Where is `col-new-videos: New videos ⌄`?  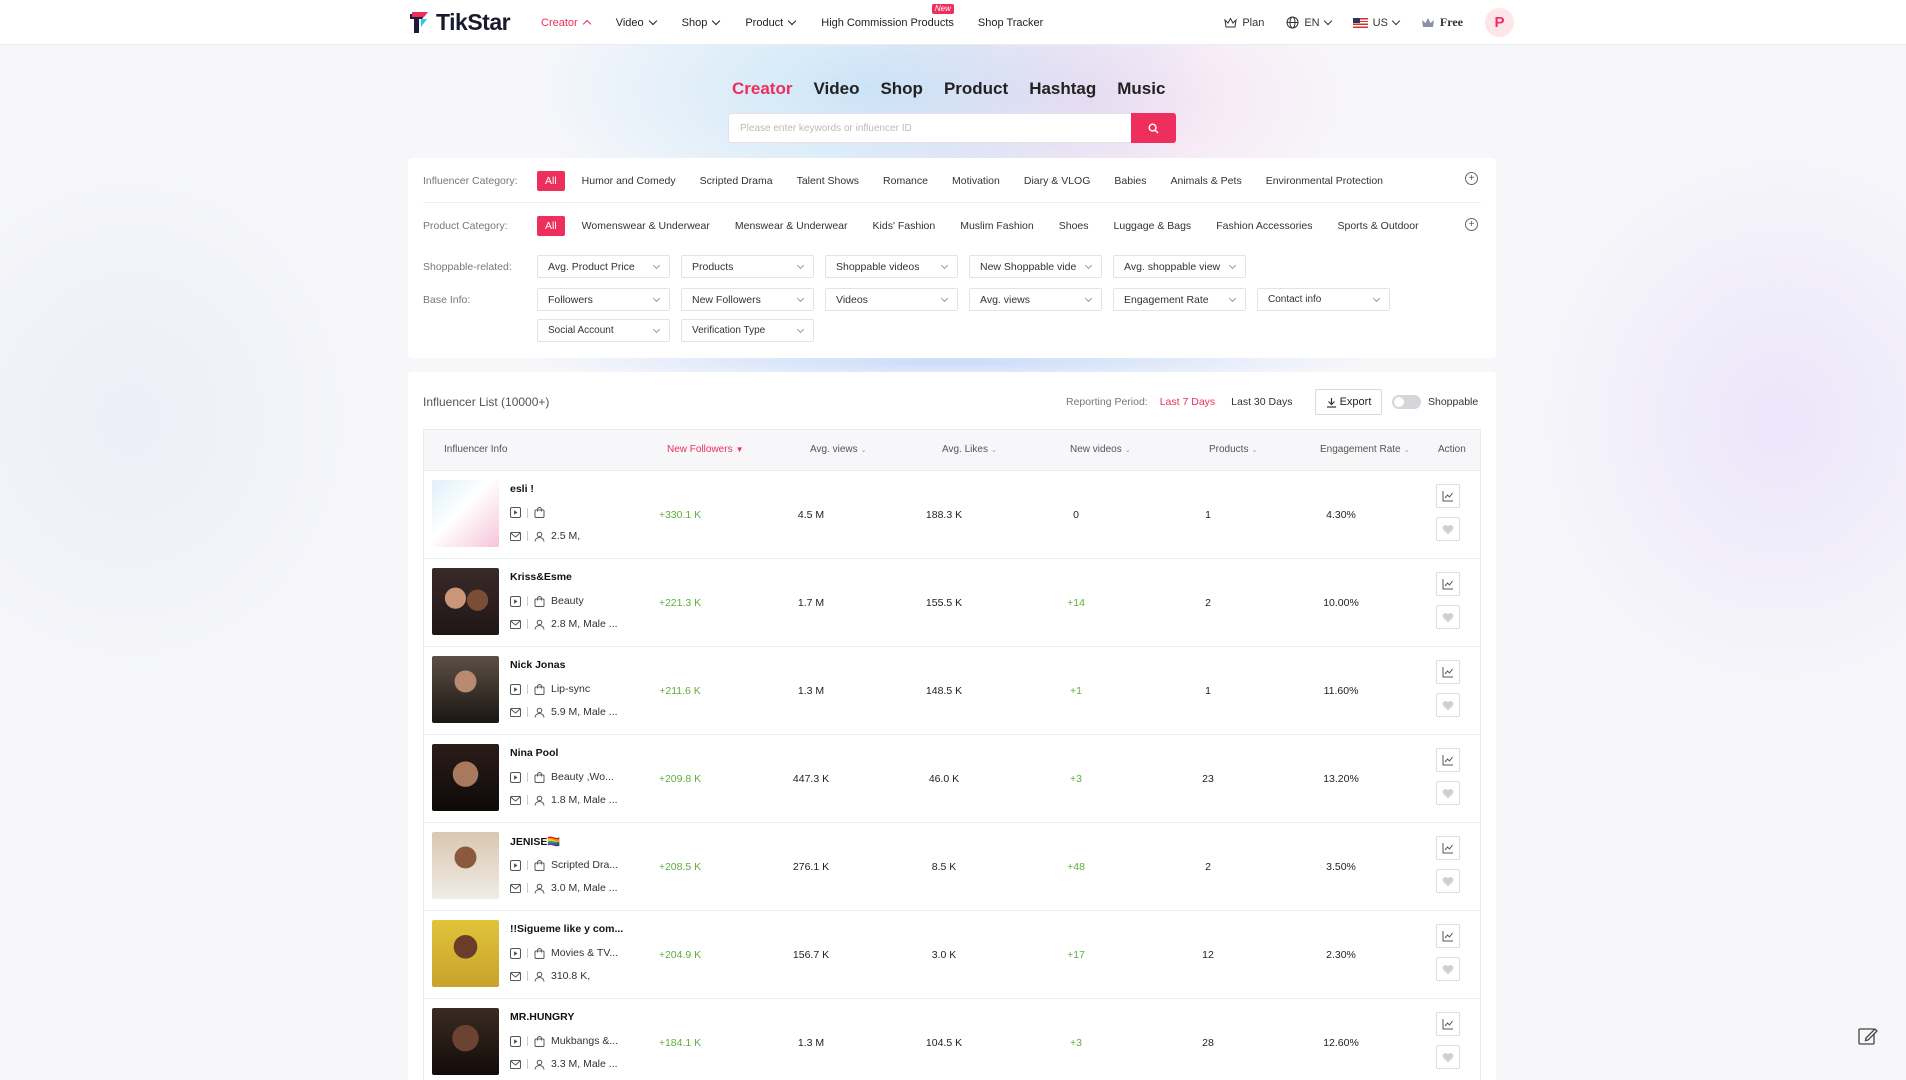
col-new-videos: New videos ⌄ is located at coordinates (1100, 449).